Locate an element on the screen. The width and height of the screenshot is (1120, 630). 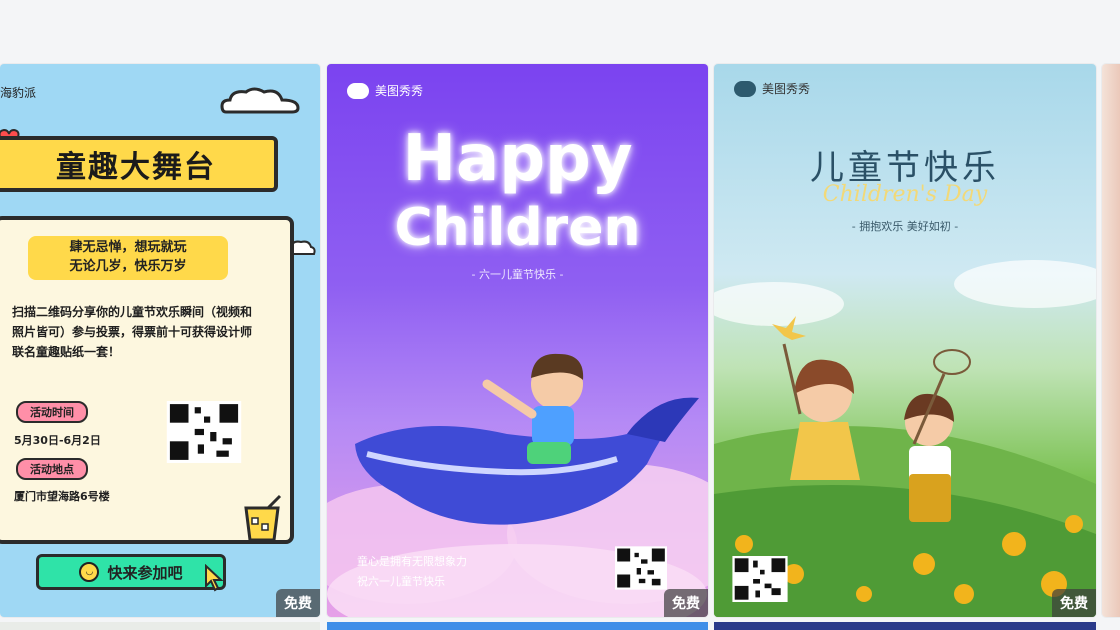
title-children: Children is located at coordinates (517, 228).